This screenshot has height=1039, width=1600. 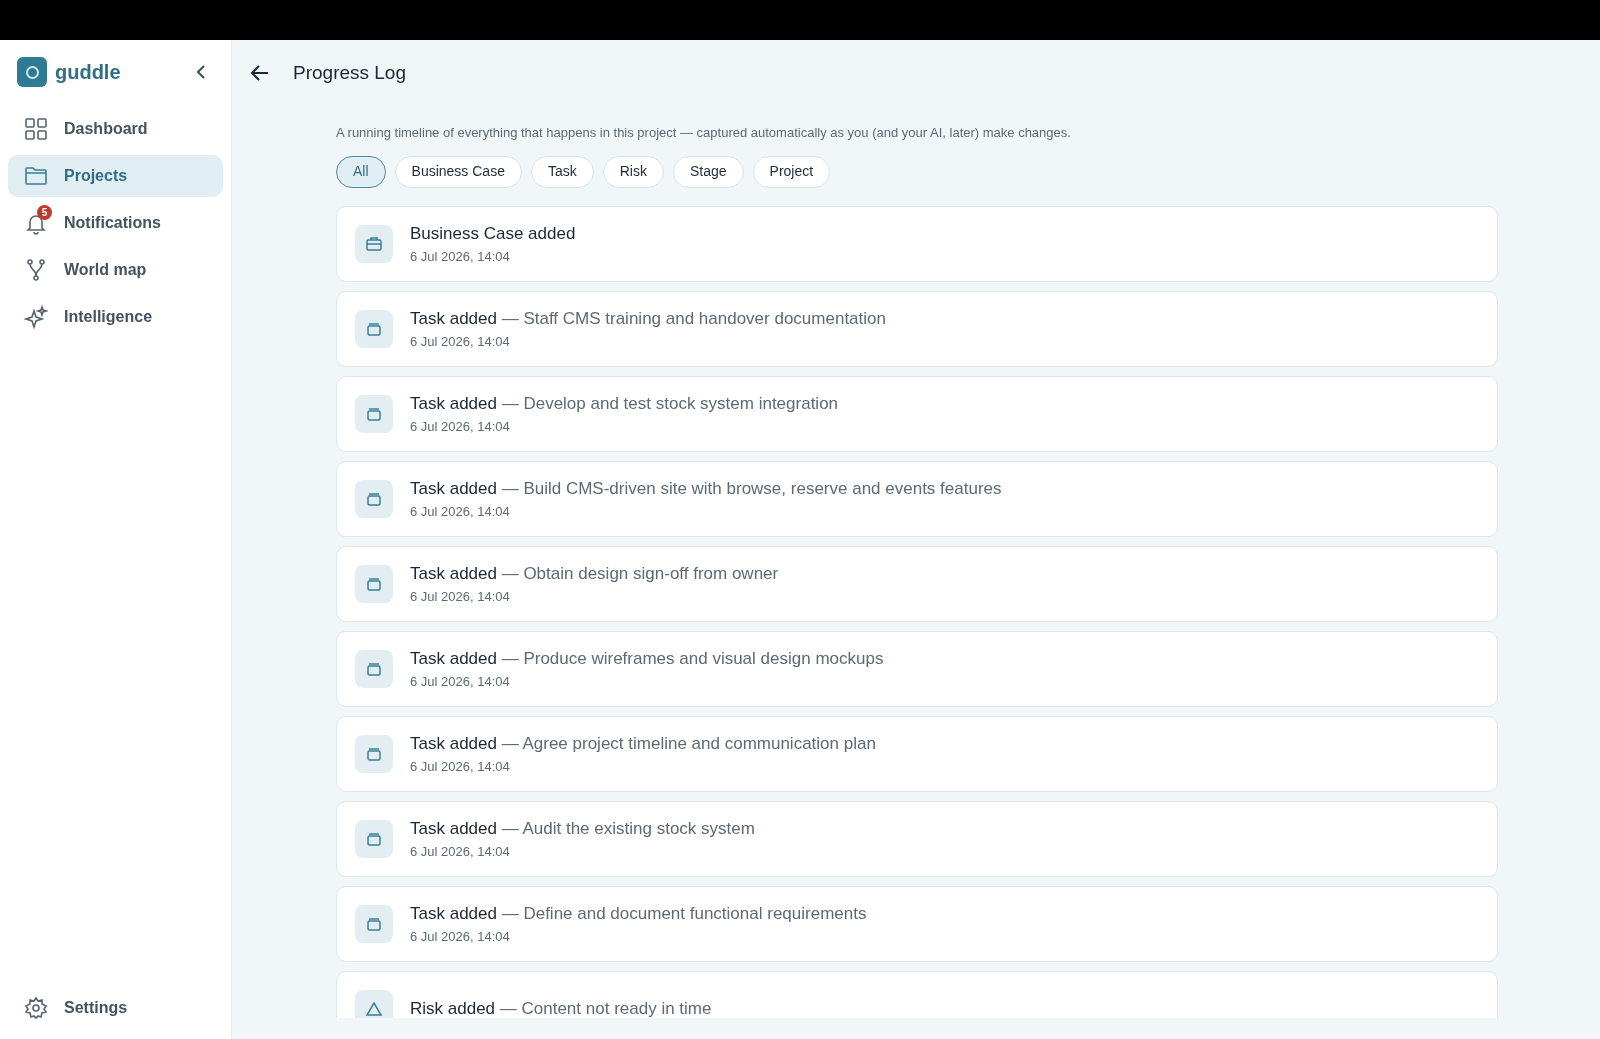 What do you see at coordinates (115, 270) in the screenshot?
I see `nav-item: World map` at bounding box center [115, 270].